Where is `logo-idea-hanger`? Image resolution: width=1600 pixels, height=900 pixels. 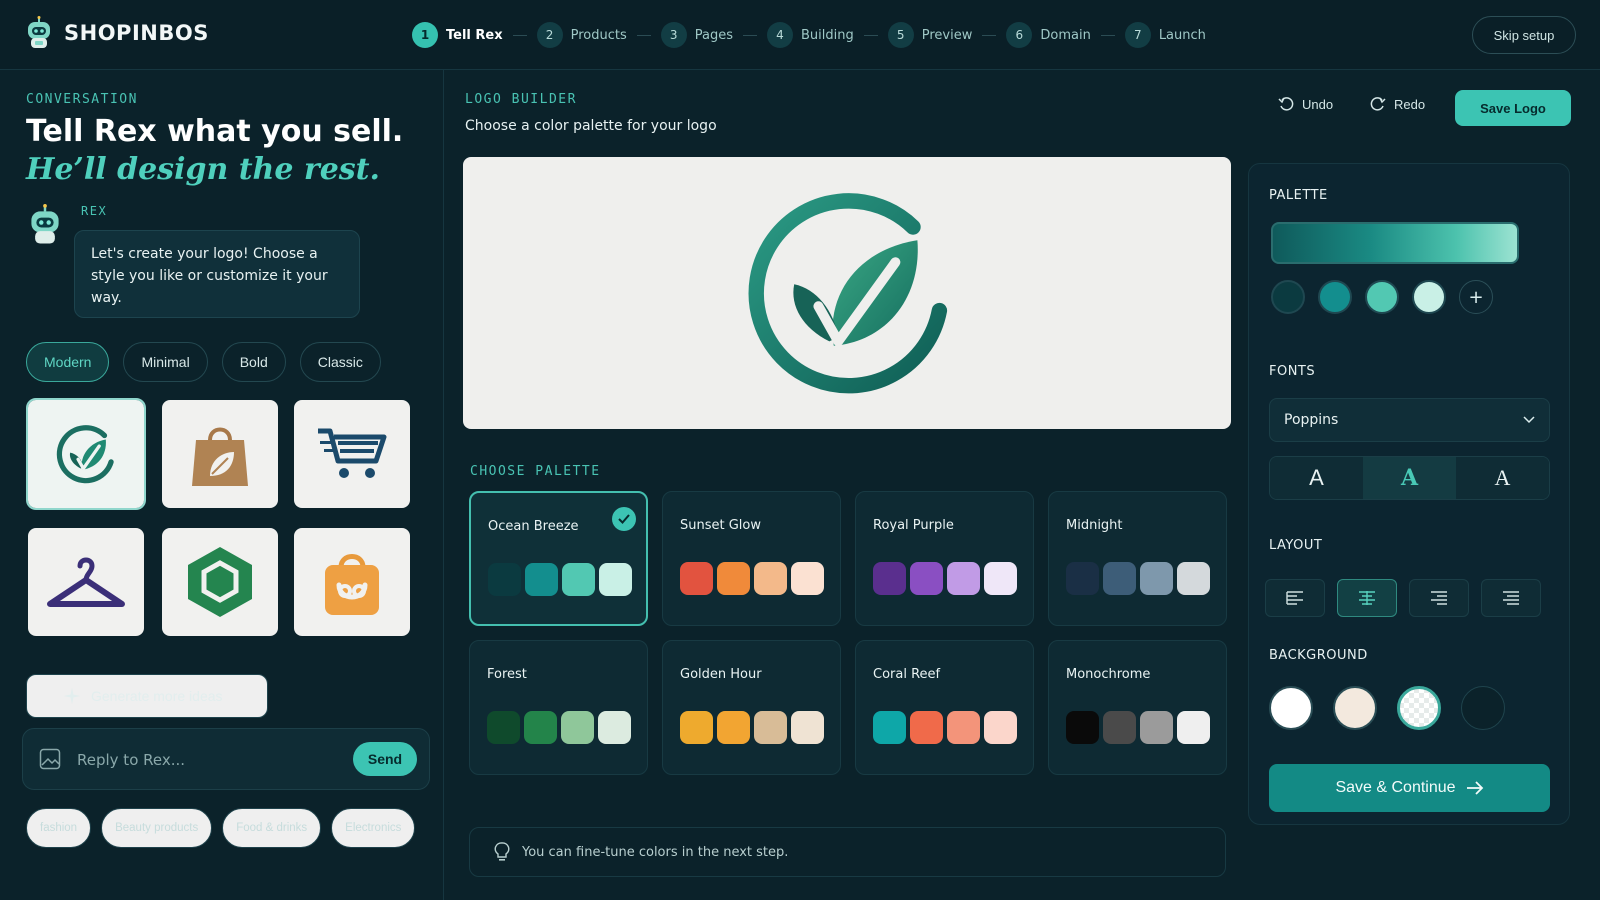 logo-idea-hanger is located at coordinates (86, 582).